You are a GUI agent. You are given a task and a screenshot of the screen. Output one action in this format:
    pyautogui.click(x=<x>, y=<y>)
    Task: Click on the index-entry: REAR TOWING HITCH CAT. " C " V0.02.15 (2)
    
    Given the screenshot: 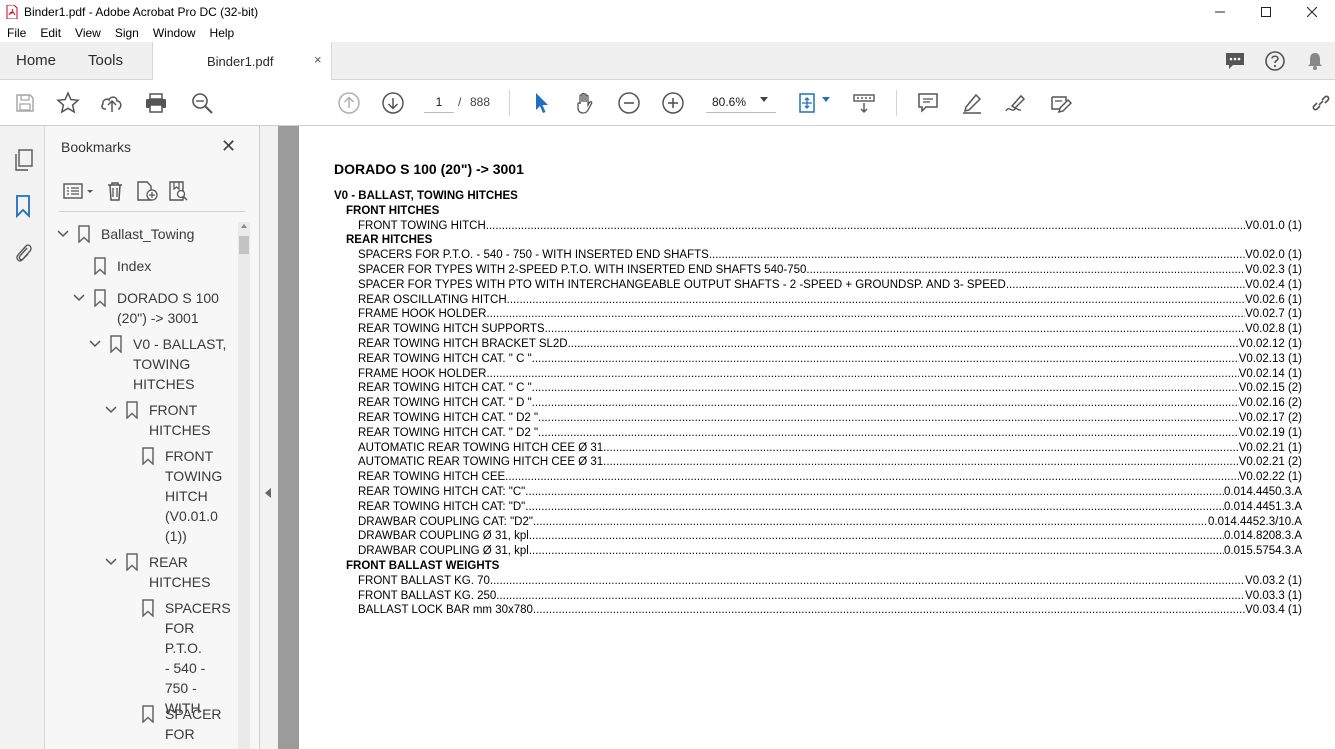 What is the action you would take?
    pyautogui.click(x=830, y=389)
    